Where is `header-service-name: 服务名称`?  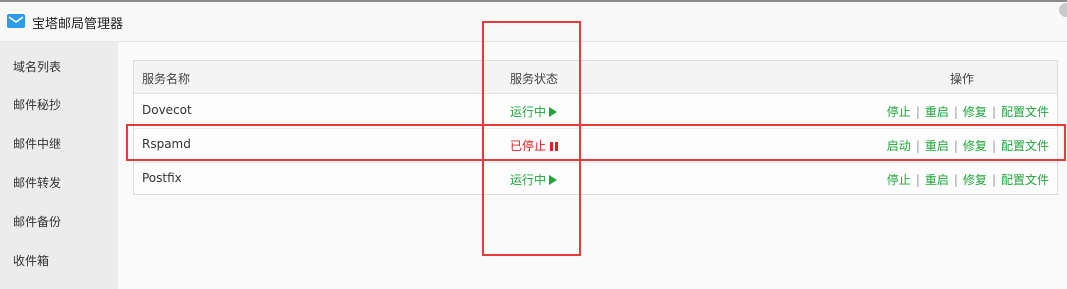
header-service-name: 服务名称 is located at coordinates (166, 79).